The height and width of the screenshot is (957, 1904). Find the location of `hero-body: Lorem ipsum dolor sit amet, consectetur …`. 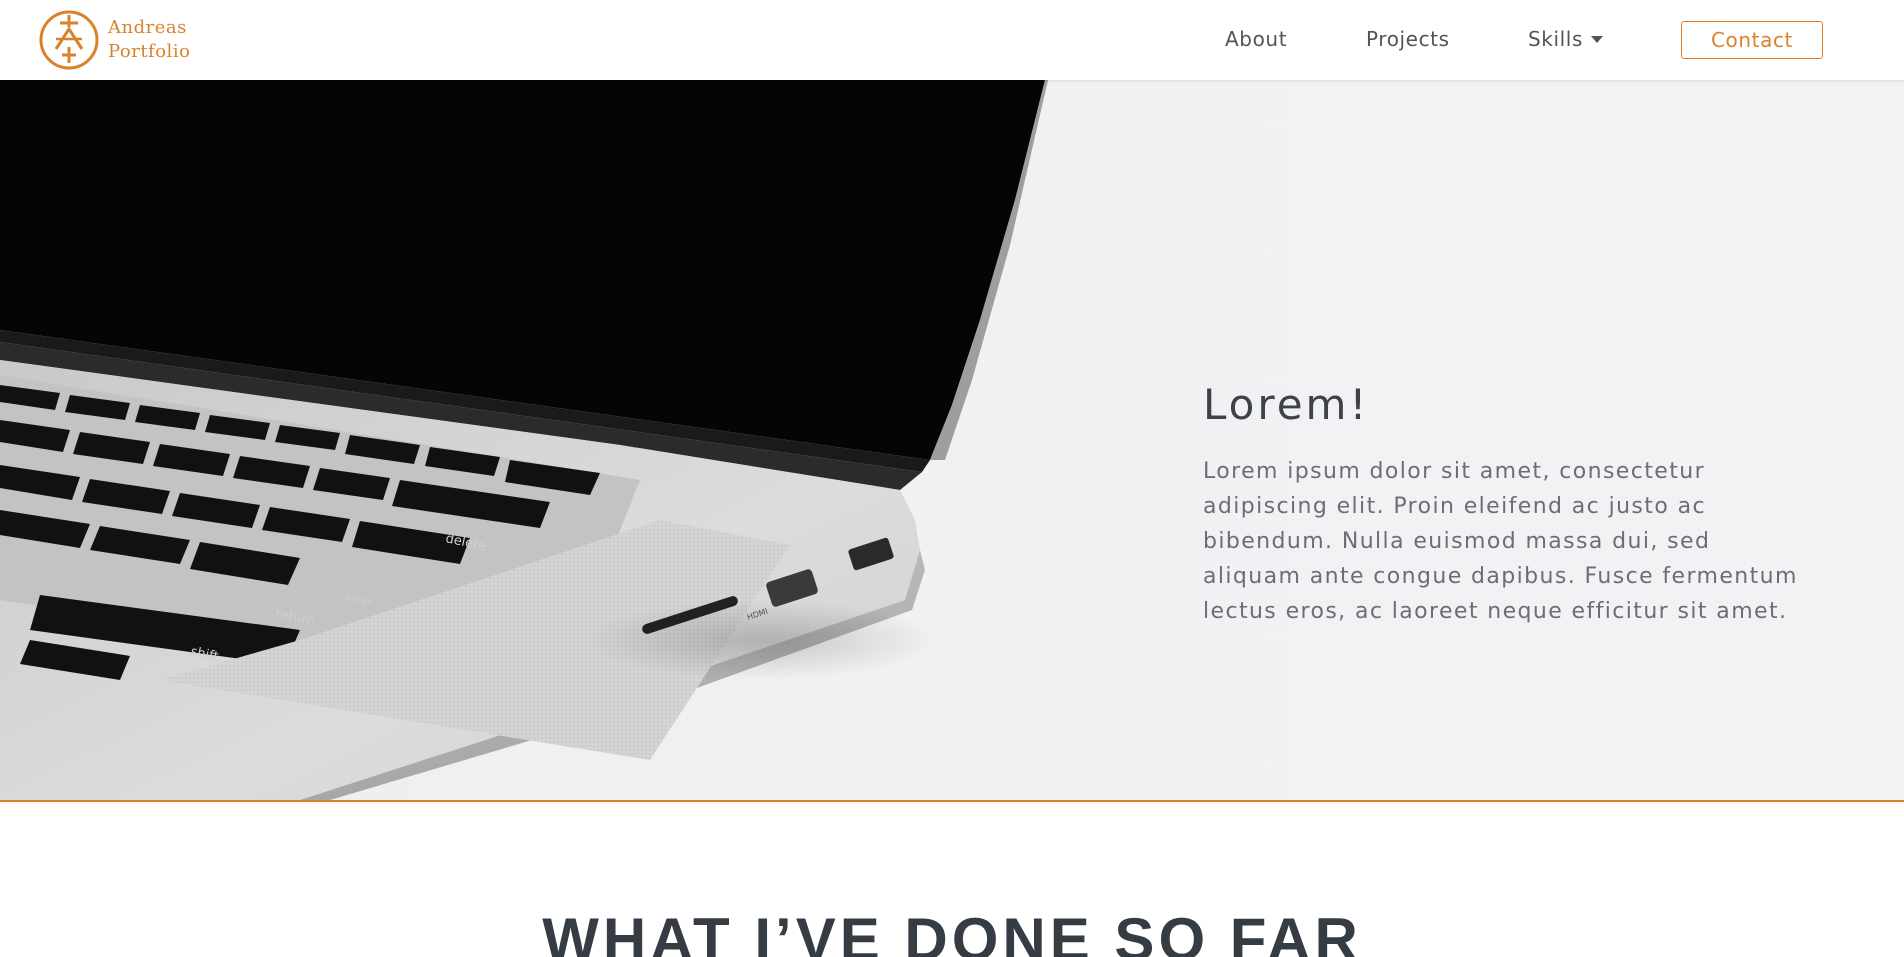

hero-body: Lorem ipsum dolor sit amet, consectetur … is located at coordinates (1500, 541).